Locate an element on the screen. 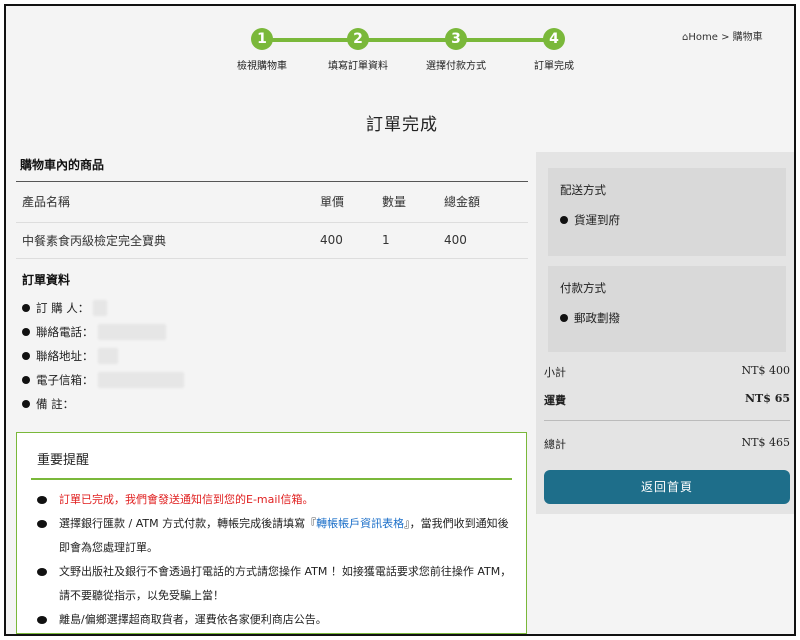 This screenshot has height=640, width=800. cell-total: 400 is located at coordinates (483, 240).